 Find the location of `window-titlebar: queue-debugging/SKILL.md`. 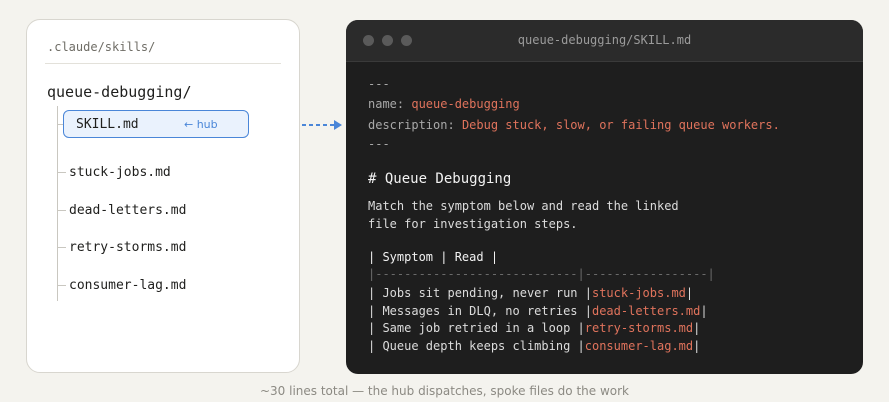

window-titlebar: queue-debugging/SKILL.md is located at coordinates (604, 41).